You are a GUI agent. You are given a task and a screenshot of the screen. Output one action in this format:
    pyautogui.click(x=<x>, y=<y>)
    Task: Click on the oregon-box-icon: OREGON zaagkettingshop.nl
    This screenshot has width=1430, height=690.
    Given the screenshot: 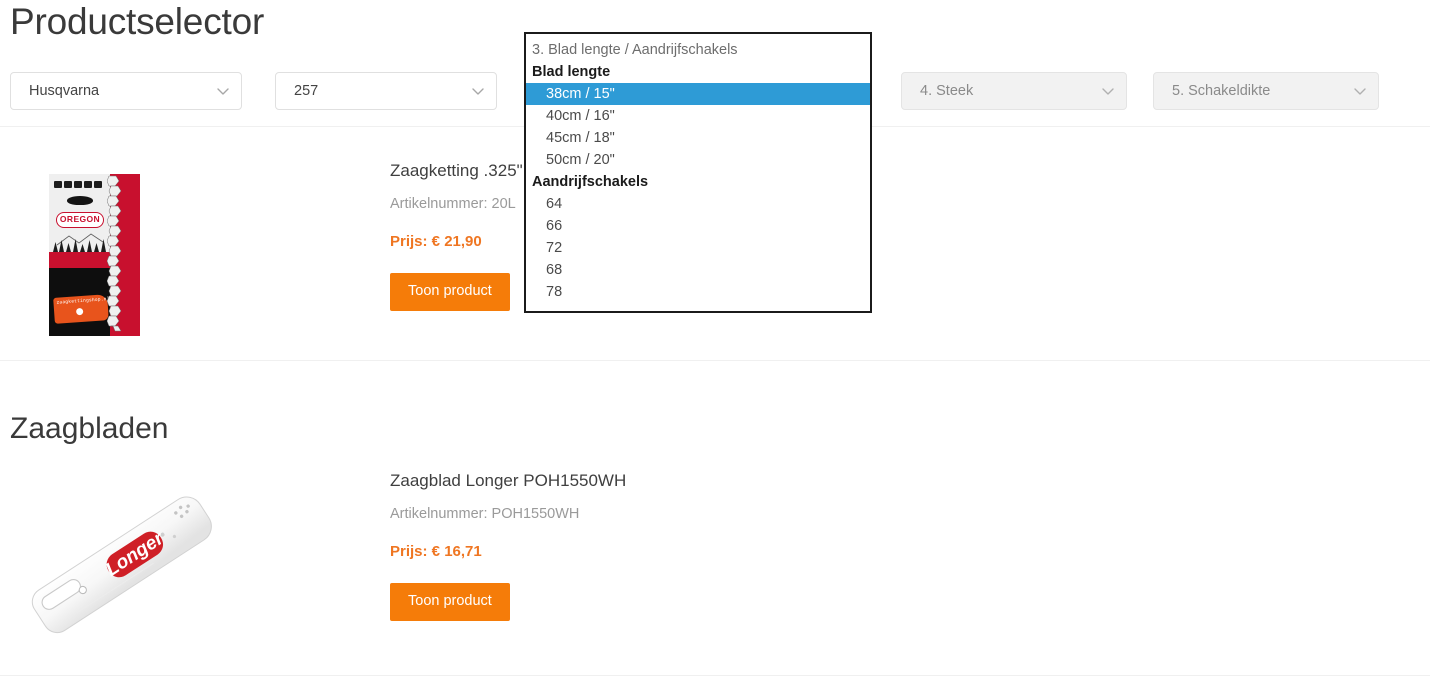 What is the action you would take?
    pyautogui.click(x=94, y=255)
    